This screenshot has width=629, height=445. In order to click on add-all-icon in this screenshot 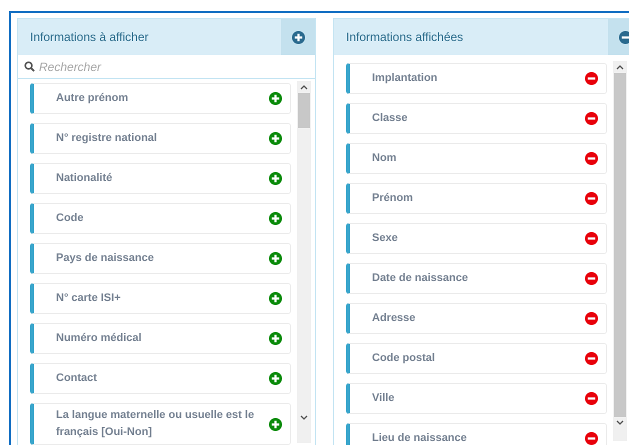, I will do `click(298, 37)`.